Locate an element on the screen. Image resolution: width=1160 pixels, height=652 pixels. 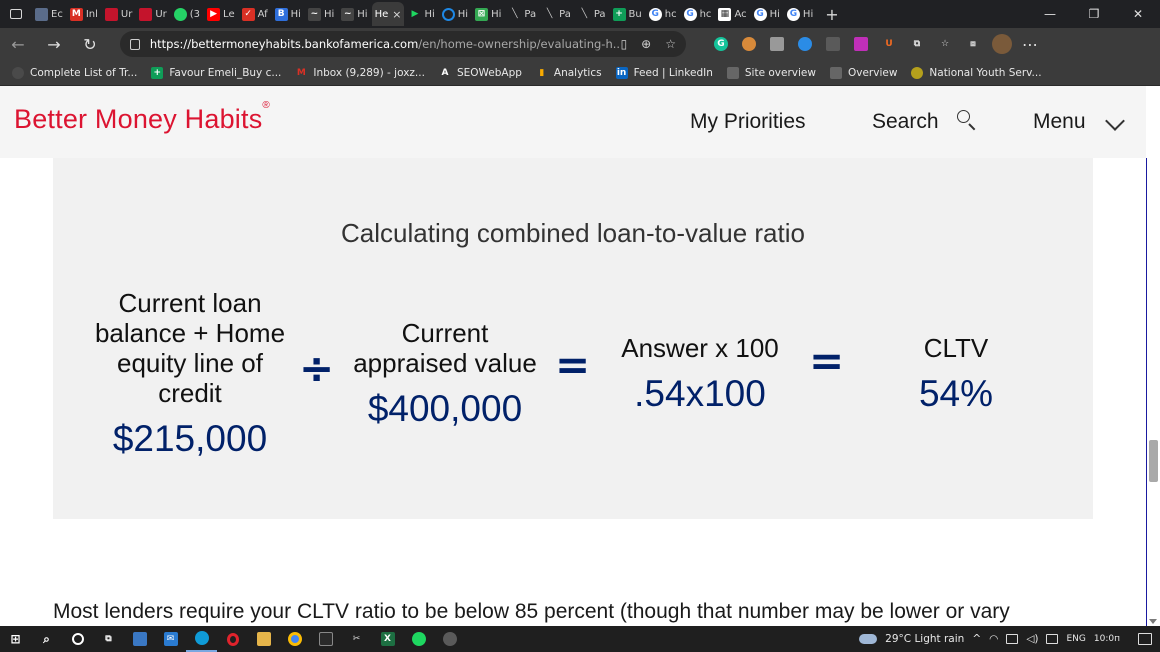
volume-icon: ◁) is located at coordinates (1032, 639).